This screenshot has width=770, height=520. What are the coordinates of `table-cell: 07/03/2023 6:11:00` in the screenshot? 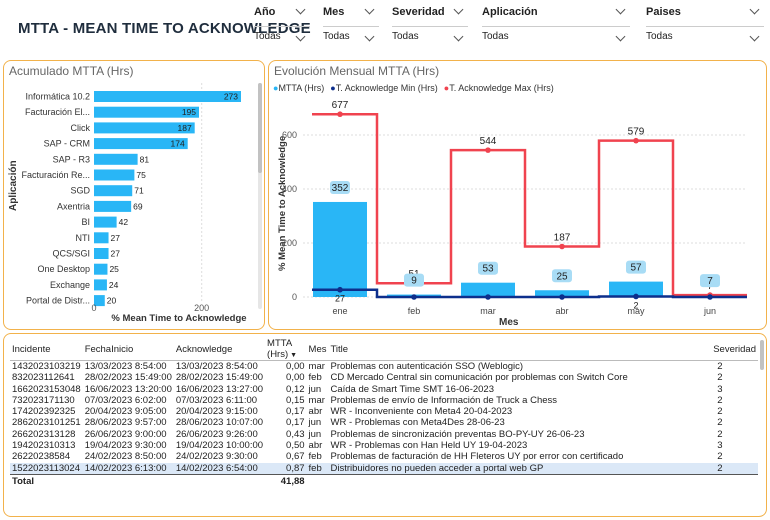 It's located at (216, 400).